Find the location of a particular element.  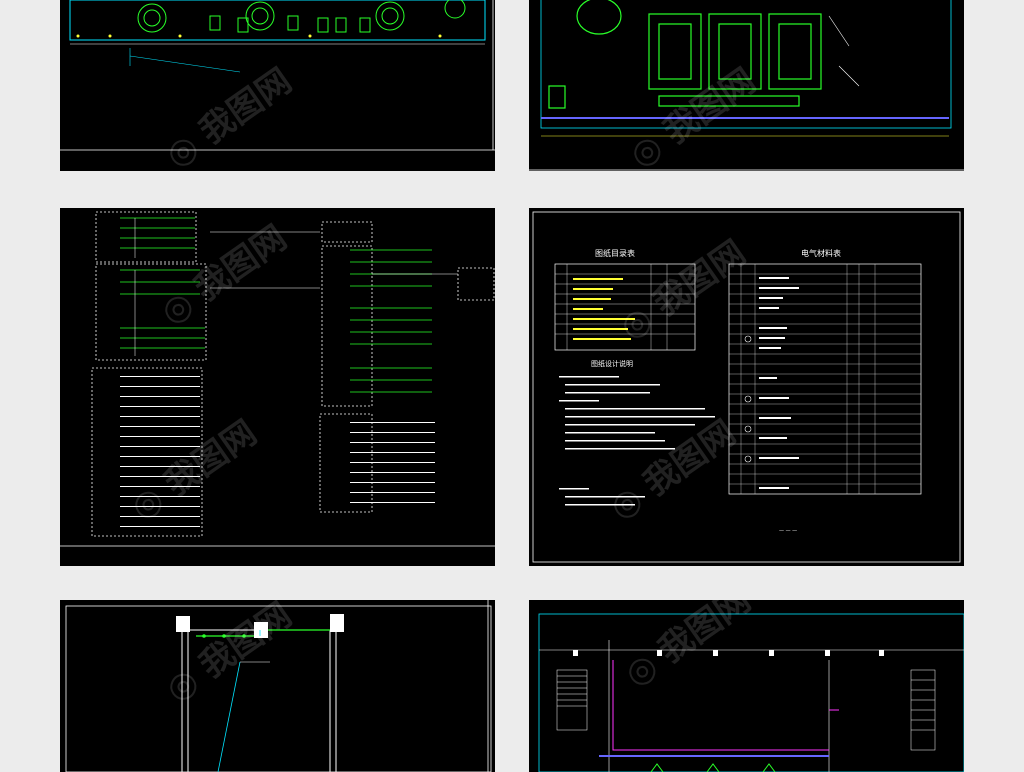

drawing-thumbnail-wiring-detail: ◎ 我图网 is located at coordinates (277, 686).